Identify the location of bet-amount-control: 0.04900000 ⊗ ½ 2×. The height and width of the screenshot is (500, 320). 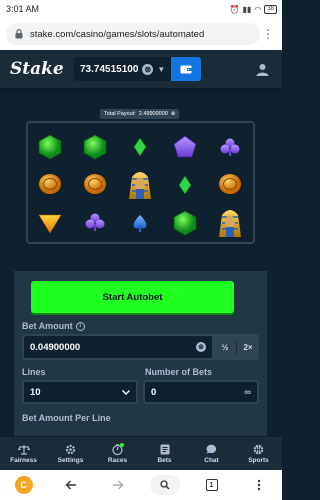
(140, 347).